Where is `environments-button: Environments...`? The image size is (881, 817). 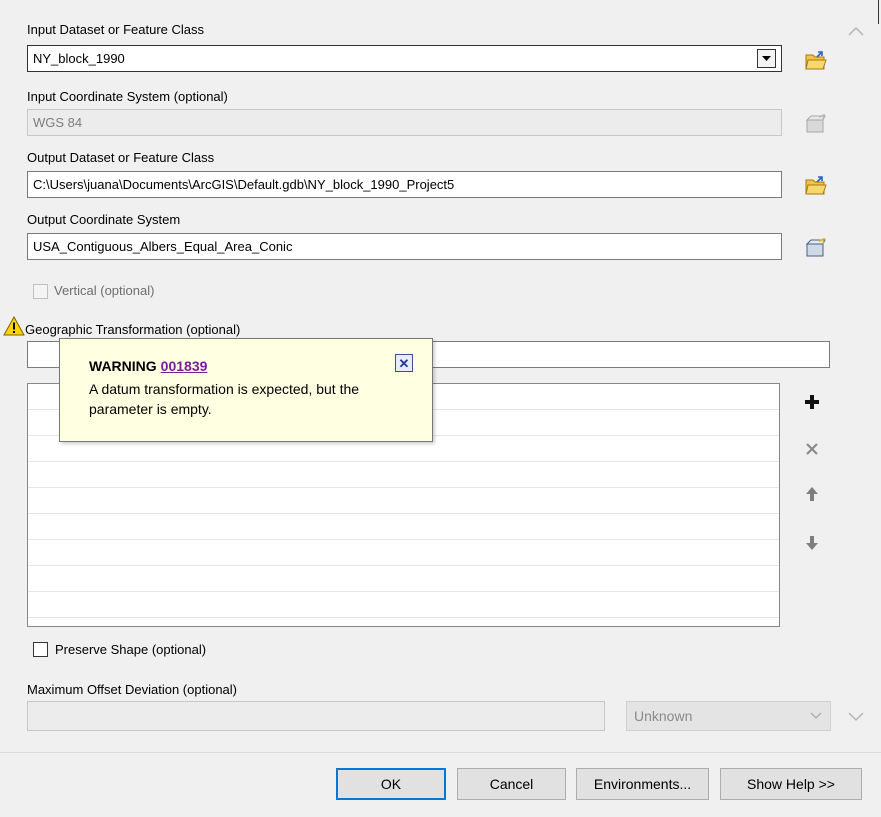 environments-button: Environments... is located at coordinates (642, 784).